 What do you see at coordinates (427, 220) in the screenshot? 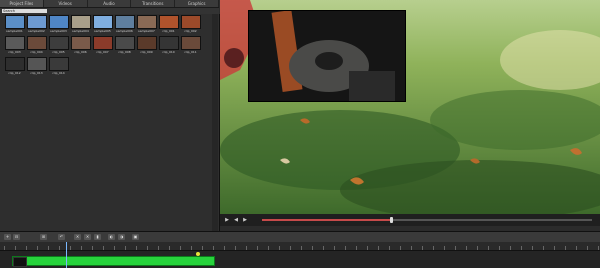
I see `preview-scrubber` at bounding box center [427, 220].